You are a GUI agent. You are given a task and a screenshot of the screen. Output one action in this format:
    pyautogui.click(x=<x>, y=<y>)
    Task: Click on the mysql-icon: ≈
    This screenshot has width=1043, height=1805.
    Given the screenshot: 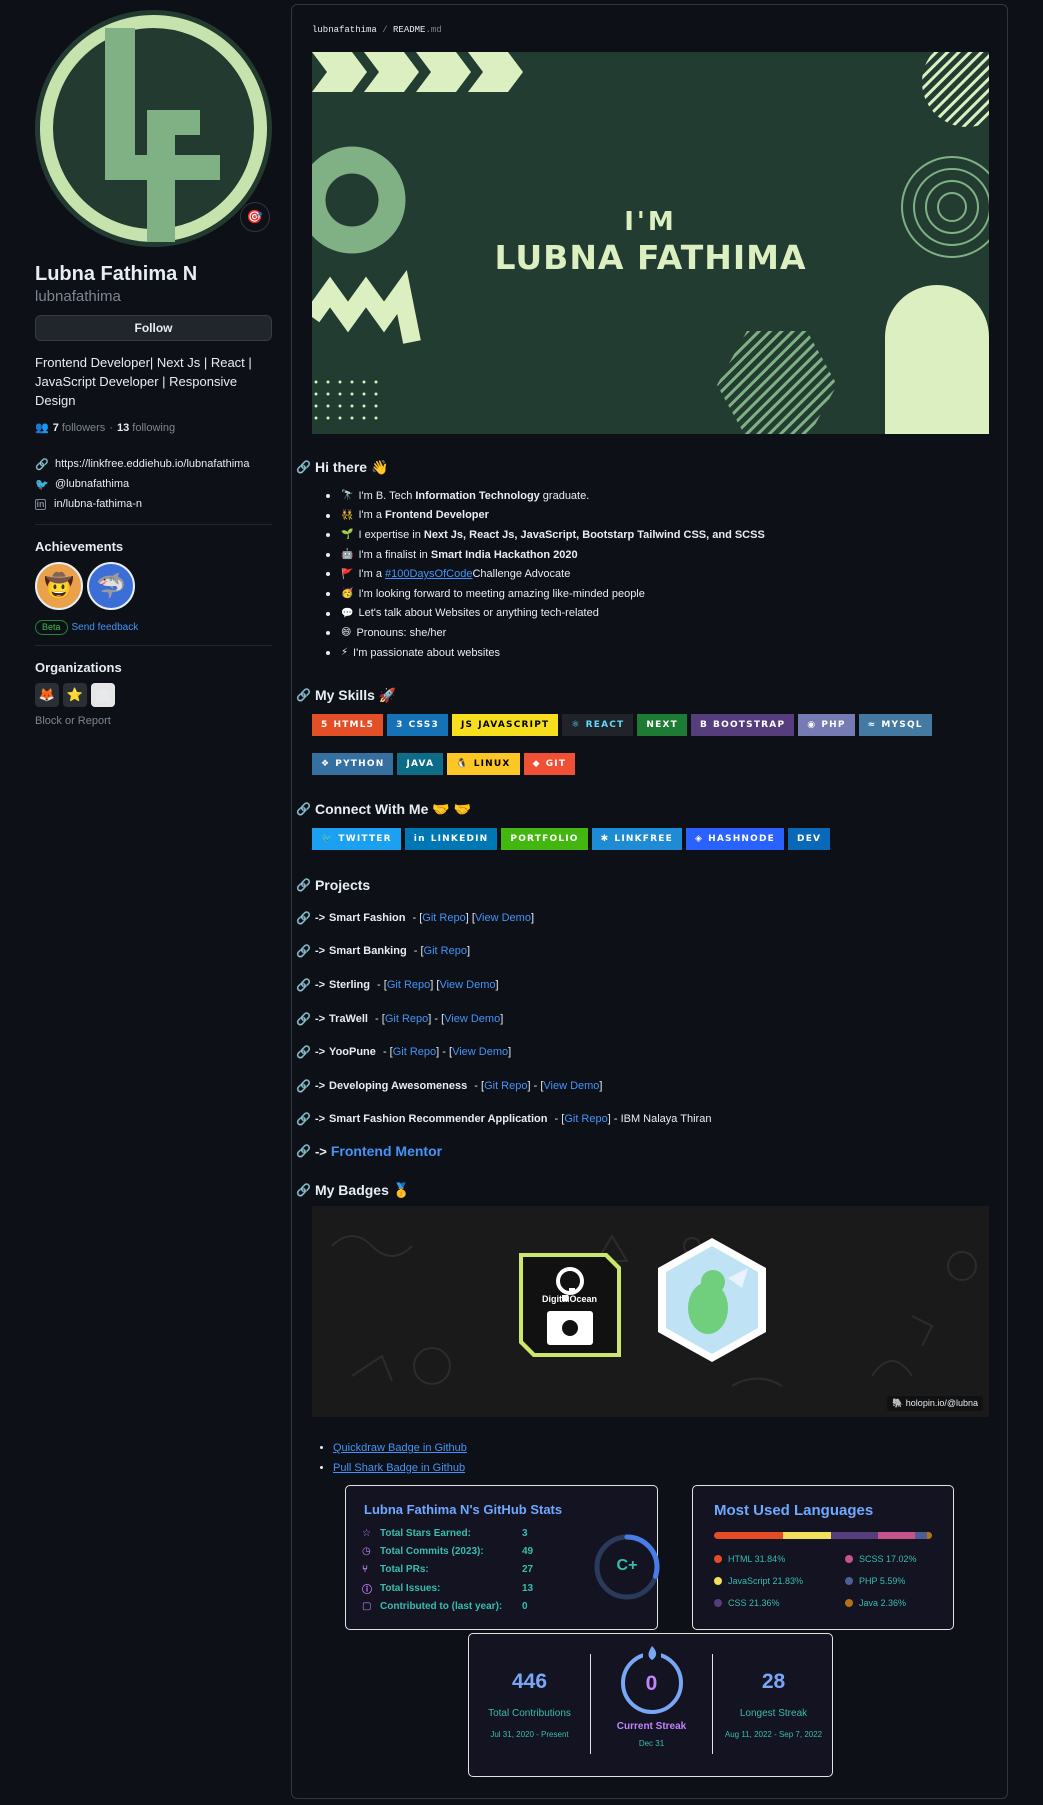 What is the action you would take?
    pyautogui.click(x=872, y=725)
    